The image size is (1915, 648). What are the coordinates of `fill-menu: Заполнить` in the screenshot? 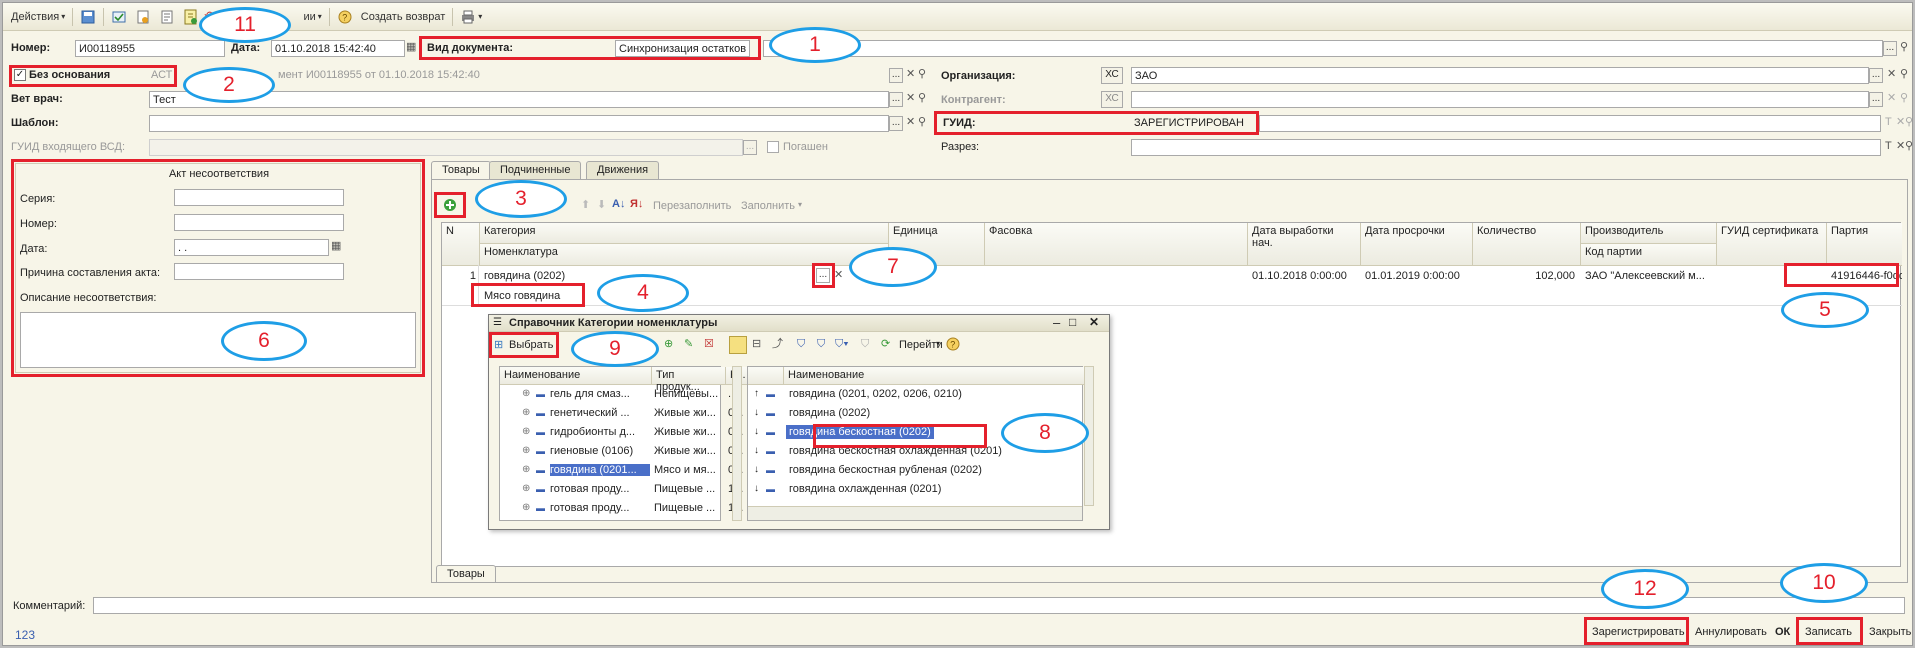 It's located at (768, 206).